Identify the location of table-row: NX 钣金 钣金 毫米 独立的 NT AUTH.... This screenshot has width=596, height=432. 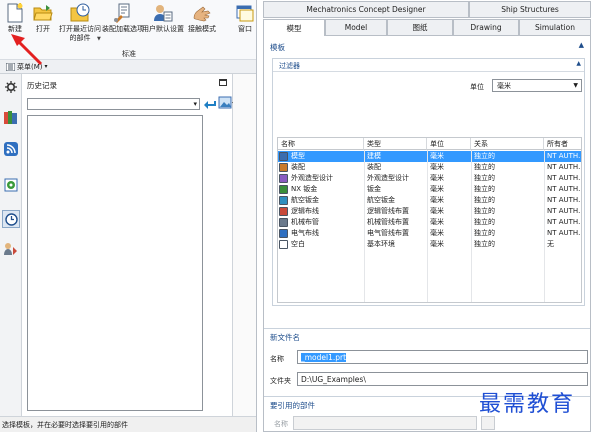
(429, 189).